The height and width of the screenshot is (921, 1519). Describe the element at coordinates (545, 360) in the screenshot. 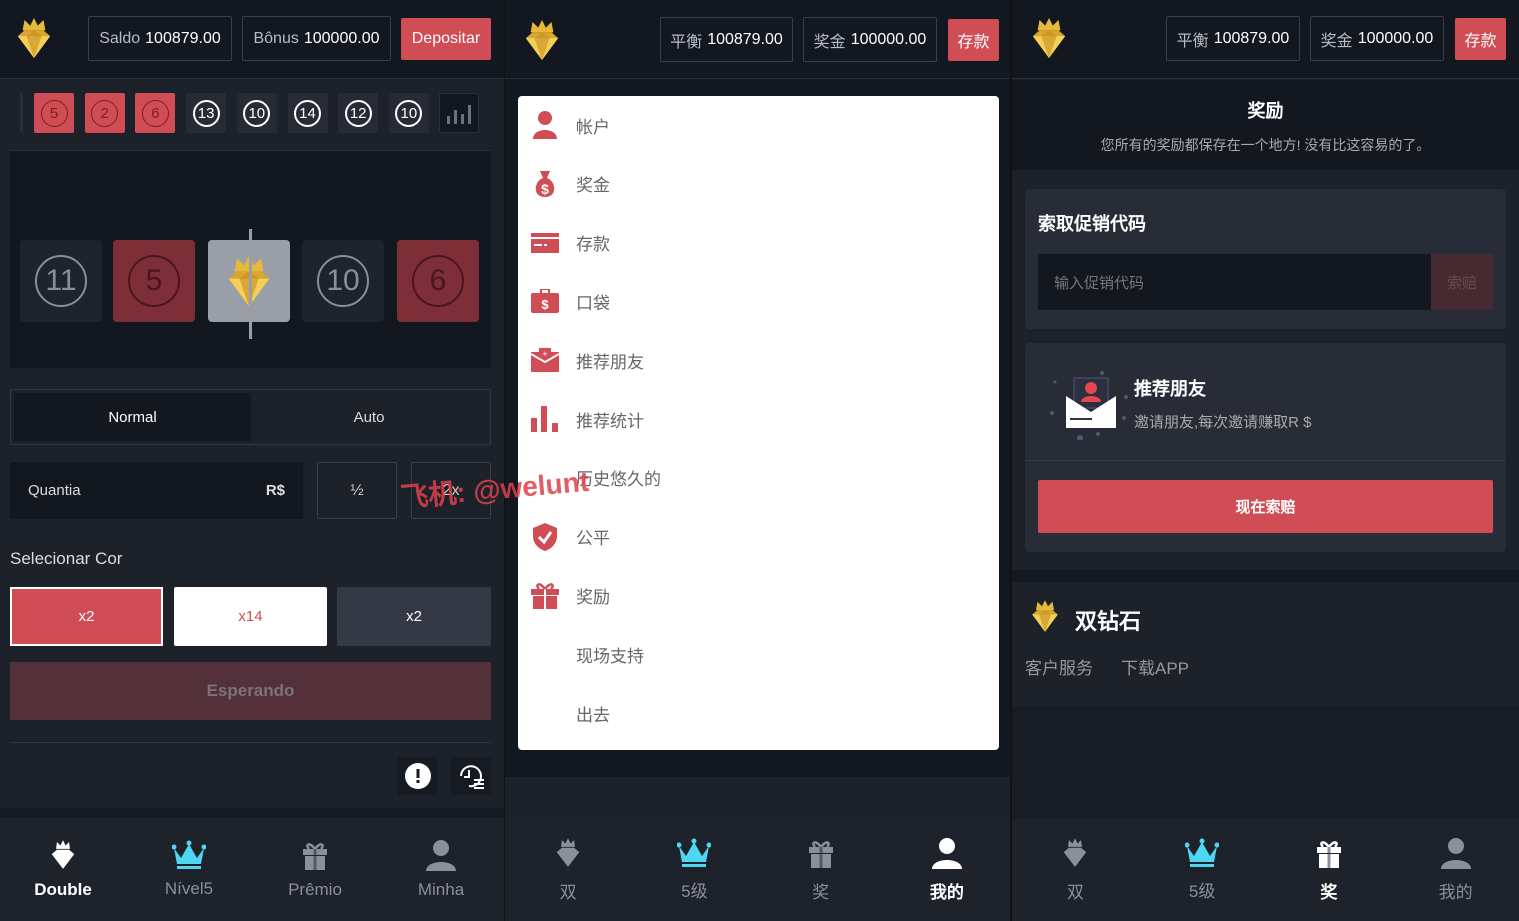

I see `envelope-icon: +` at that location.